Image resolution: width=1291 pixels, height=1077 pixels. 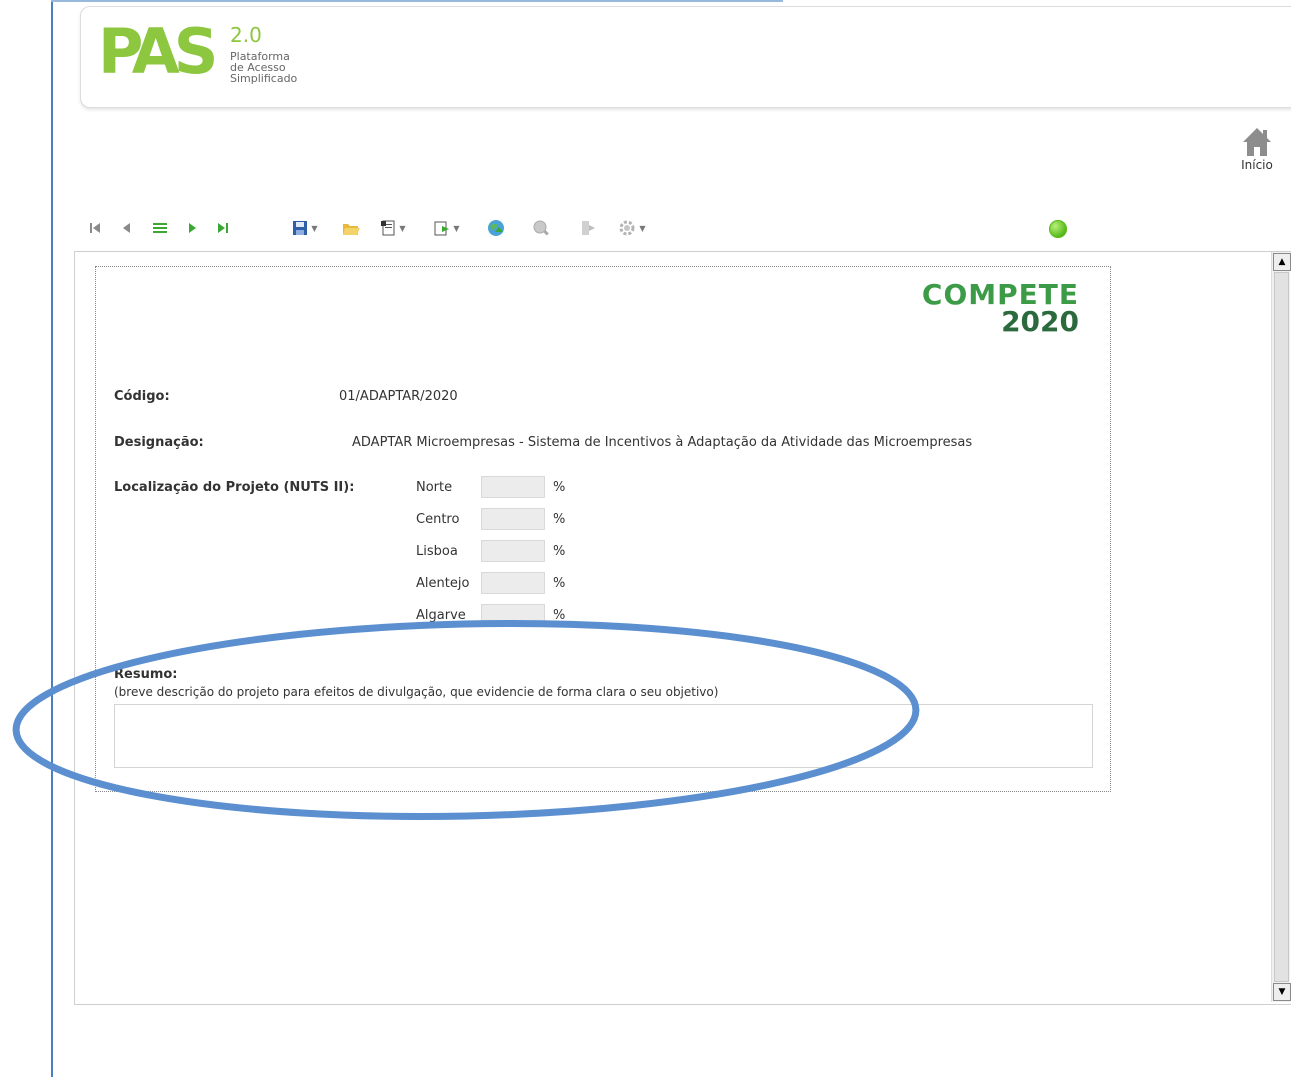 What do you see at coordinates (95, 228) in the screenshot?
I see `first-record-icon` at bounding box center [95, 228].